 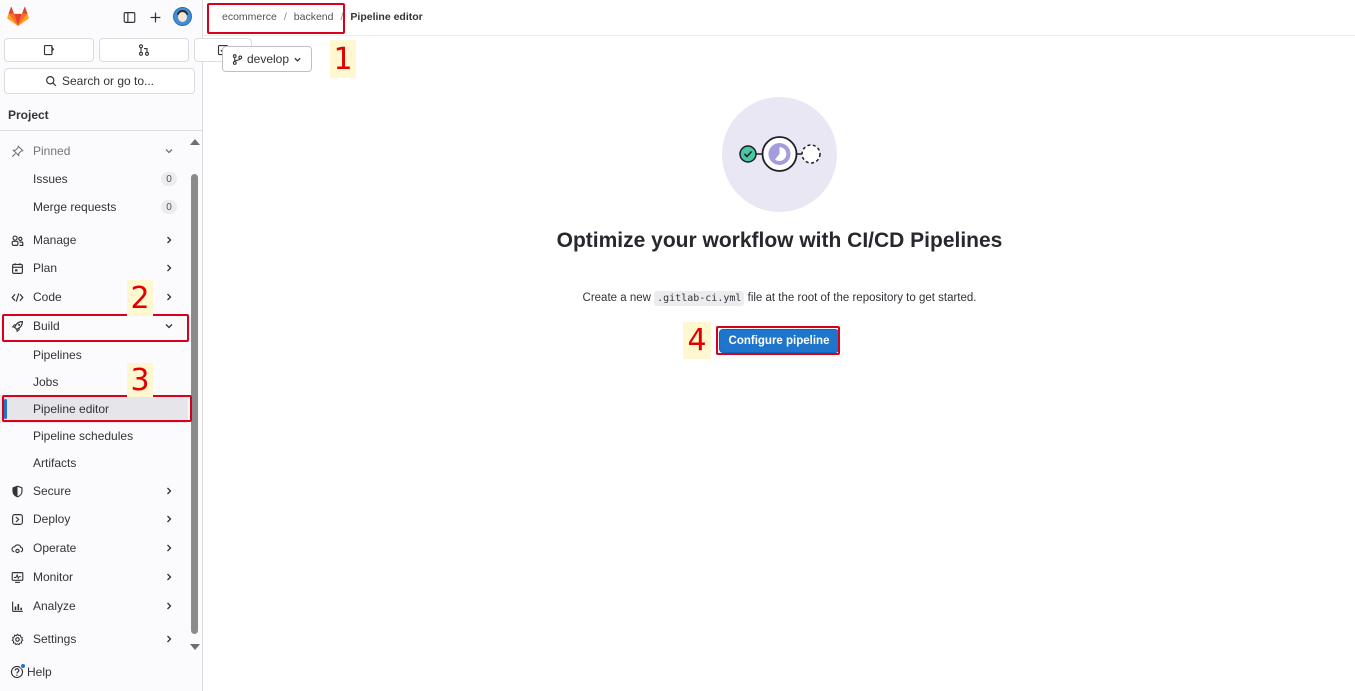 What do you see at coordinates (17, 519) in the screenshot?
I see `deploy-icon` at bounding box center [17, 519].